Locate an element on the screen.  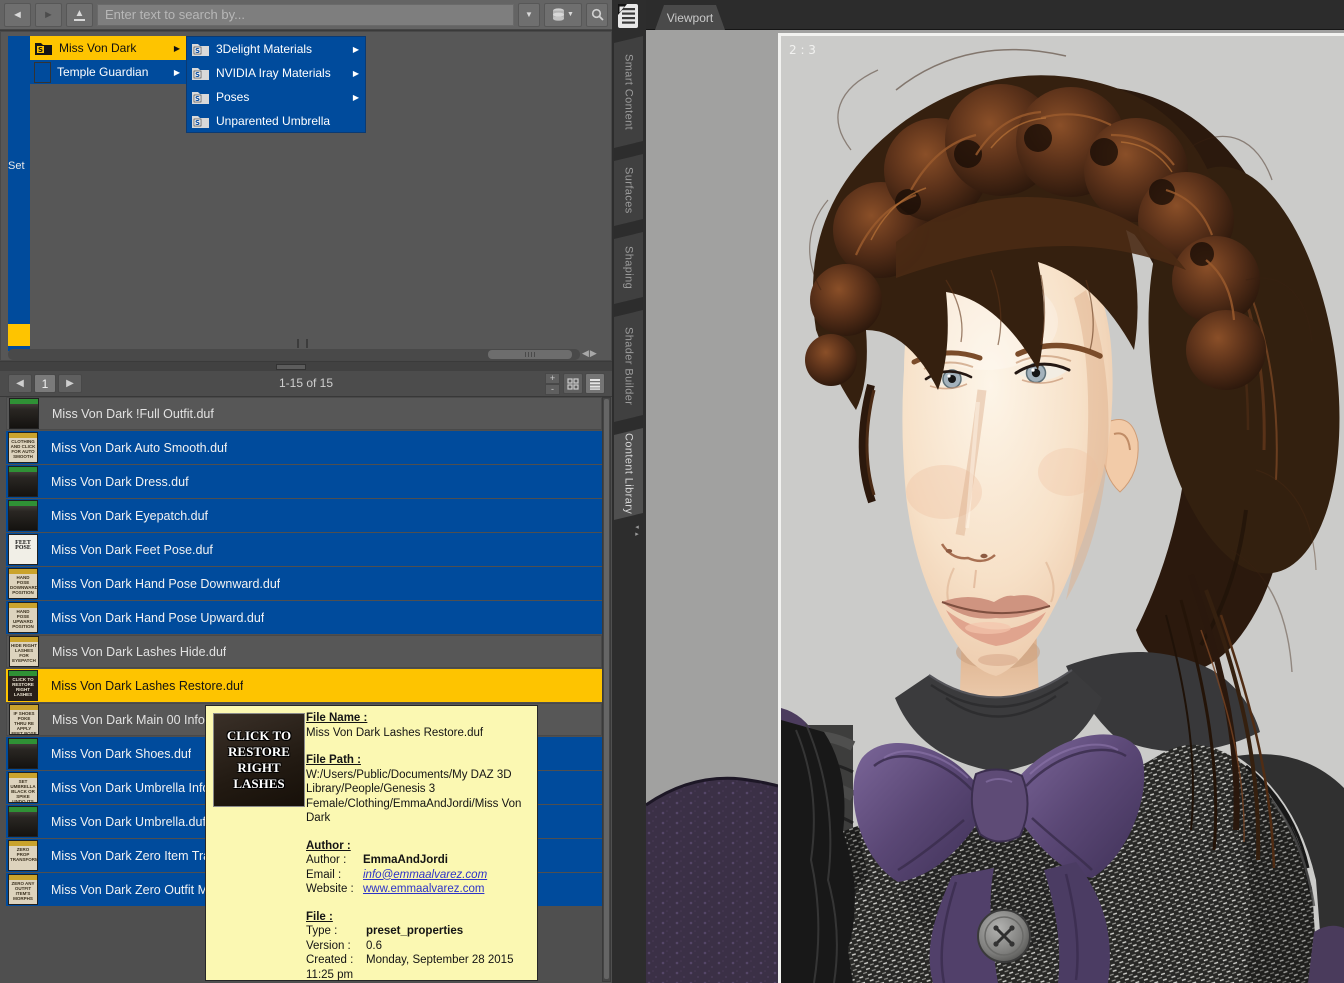
viewport-tab-bar: Viewport is located at coordinates (995, 15).